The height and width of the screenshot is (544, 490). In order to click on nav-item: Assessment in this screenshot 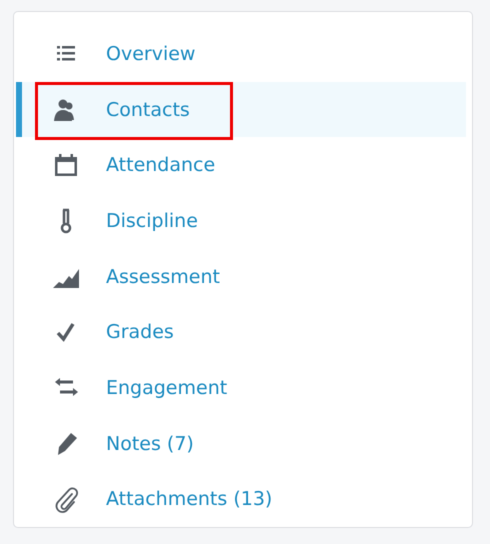, I will do `click(241, 276)`.